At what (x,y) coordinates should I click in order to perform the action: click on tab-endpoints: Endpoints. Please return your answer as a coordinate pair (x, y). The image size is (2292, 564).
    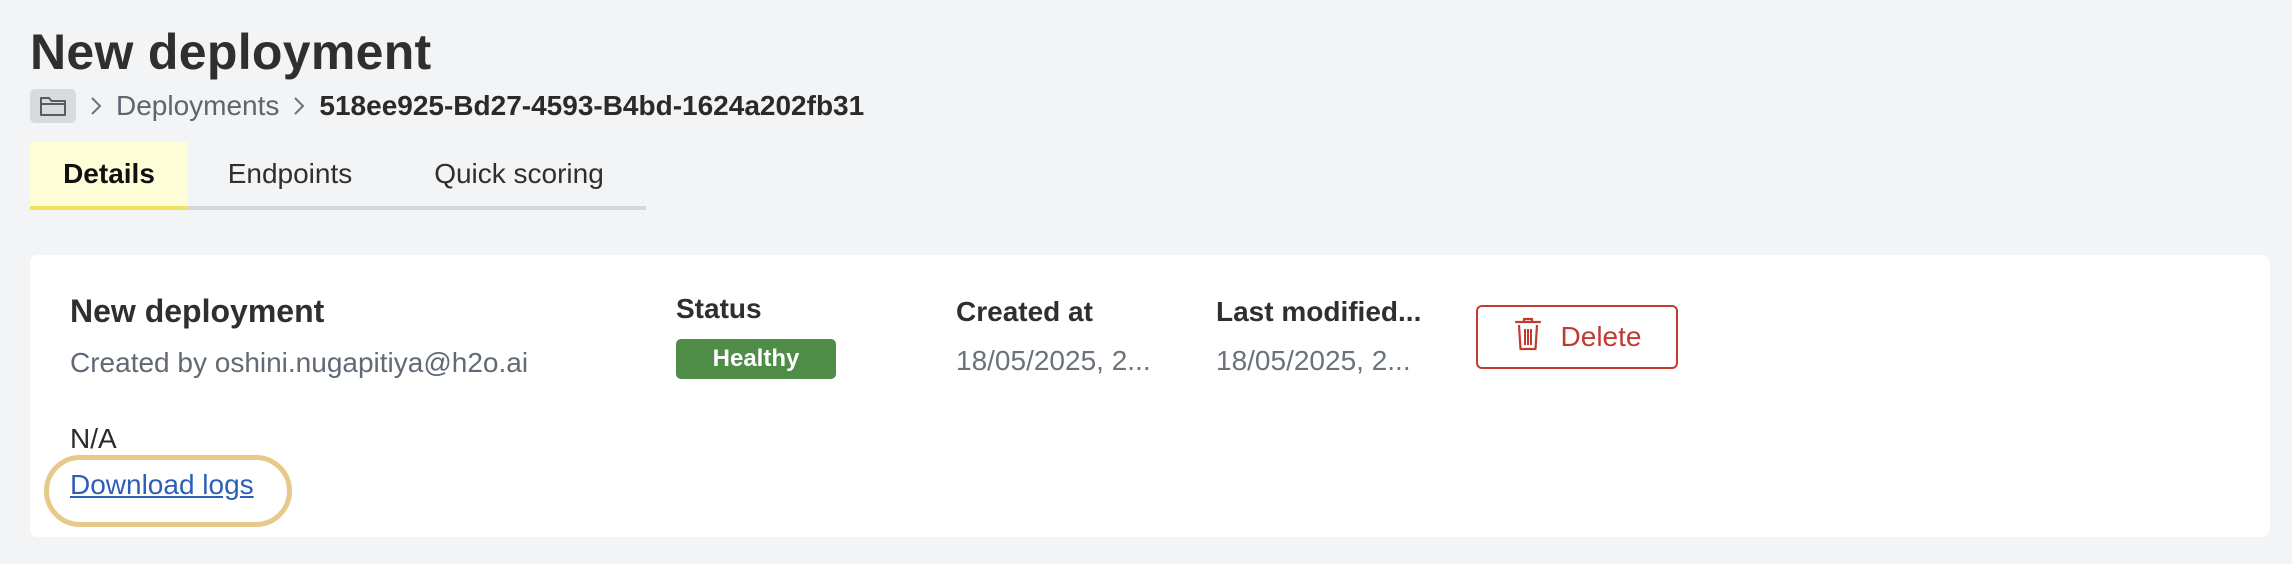
    Looking at the image, I should click on (290, 174).